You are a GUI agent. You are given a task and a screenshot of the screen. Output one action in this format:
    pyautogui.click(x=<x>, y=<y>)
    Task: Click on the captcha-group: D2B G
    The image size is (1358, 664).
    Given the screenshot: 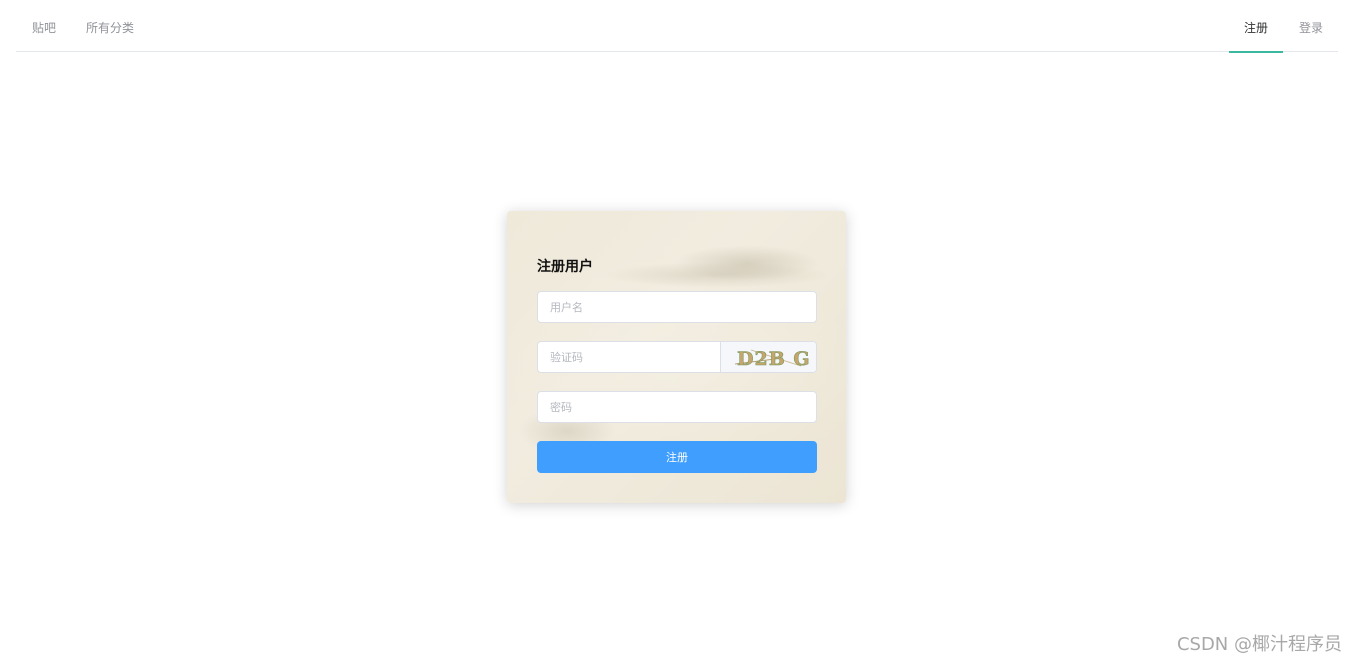 What is the action you would take?
    pyautogui.click(x=677, y=357)
    